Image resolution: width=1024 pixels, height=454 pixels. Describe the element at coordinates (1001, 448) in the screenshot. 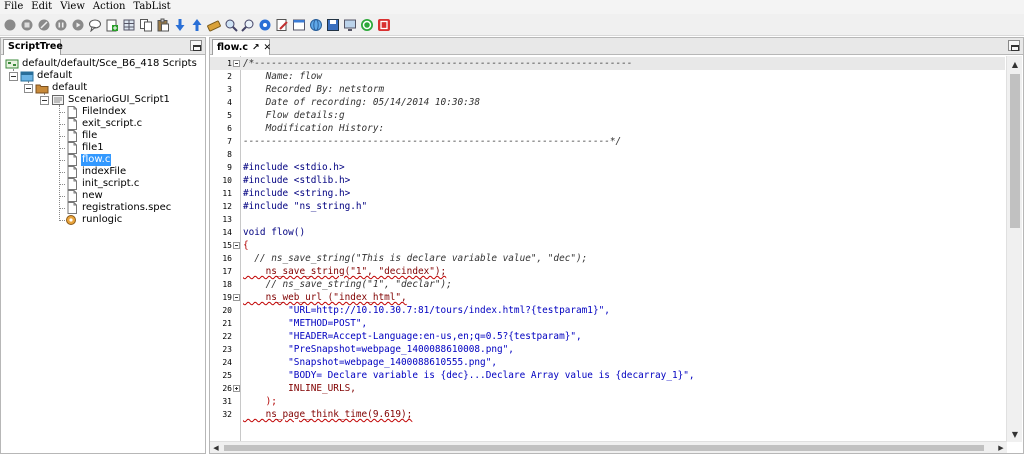

I see `scroll-right-arrow-icon: ▶` at that location.